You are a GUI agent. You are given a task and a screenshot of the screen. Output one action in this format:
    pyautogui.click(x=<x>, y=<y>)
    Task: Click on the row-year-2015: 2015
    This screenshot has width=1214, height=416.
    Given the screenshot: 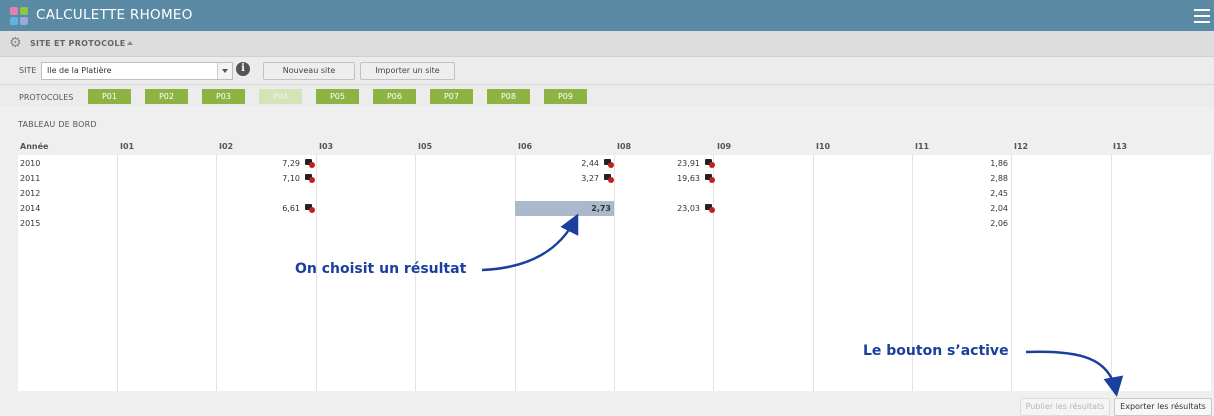 What is the action you would take?
    pyautogui.click(x=30, y=223)
    